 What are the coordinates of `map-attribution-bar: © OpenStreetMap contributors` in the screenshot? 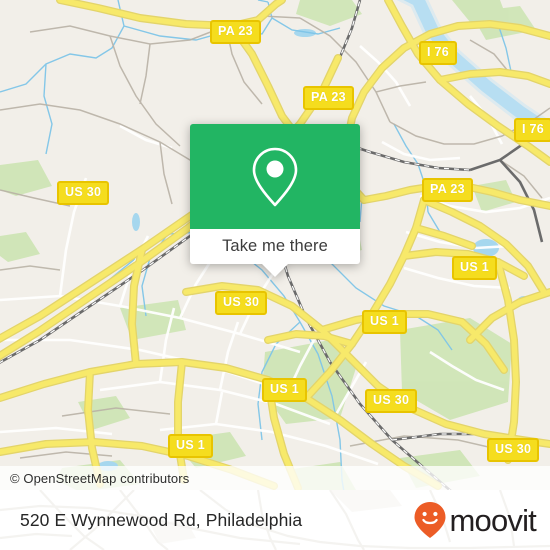 It's located at (275, 478).